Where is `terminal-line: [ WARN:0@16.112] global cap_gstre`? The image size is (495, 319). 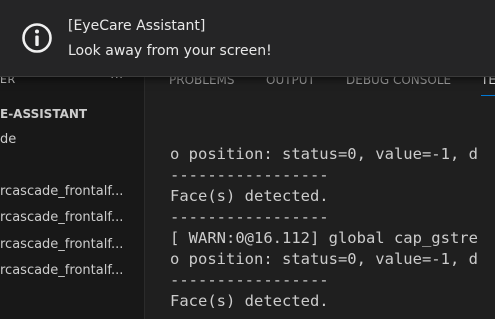 terminal-line: [ WARN:0@16.112] global cap_gstre is located at coordinates (324, 238).